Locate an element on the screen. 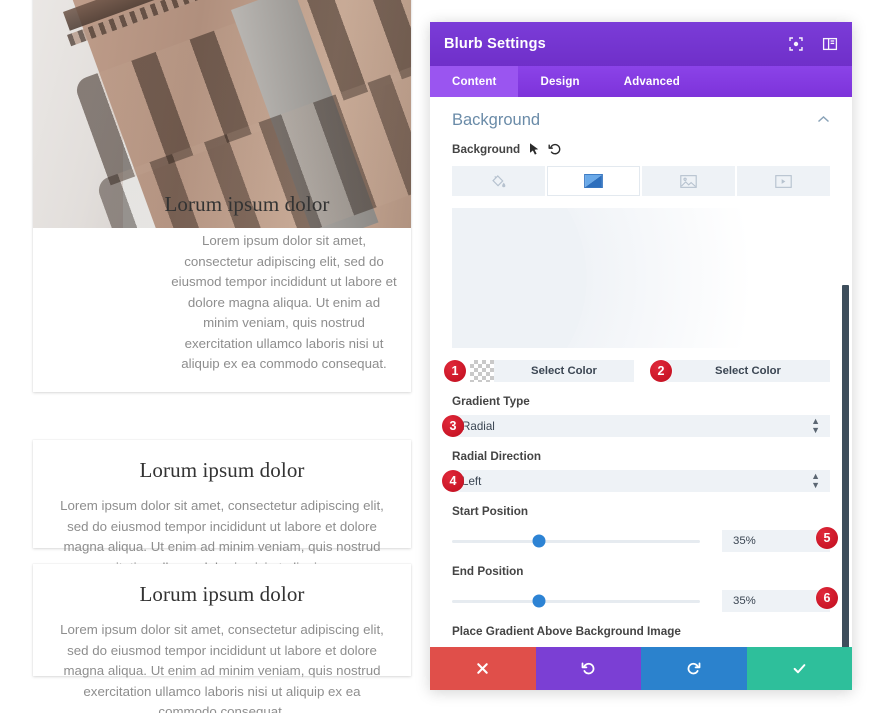  panel-title: Blurb Settings is located at coordinates (495, 44).